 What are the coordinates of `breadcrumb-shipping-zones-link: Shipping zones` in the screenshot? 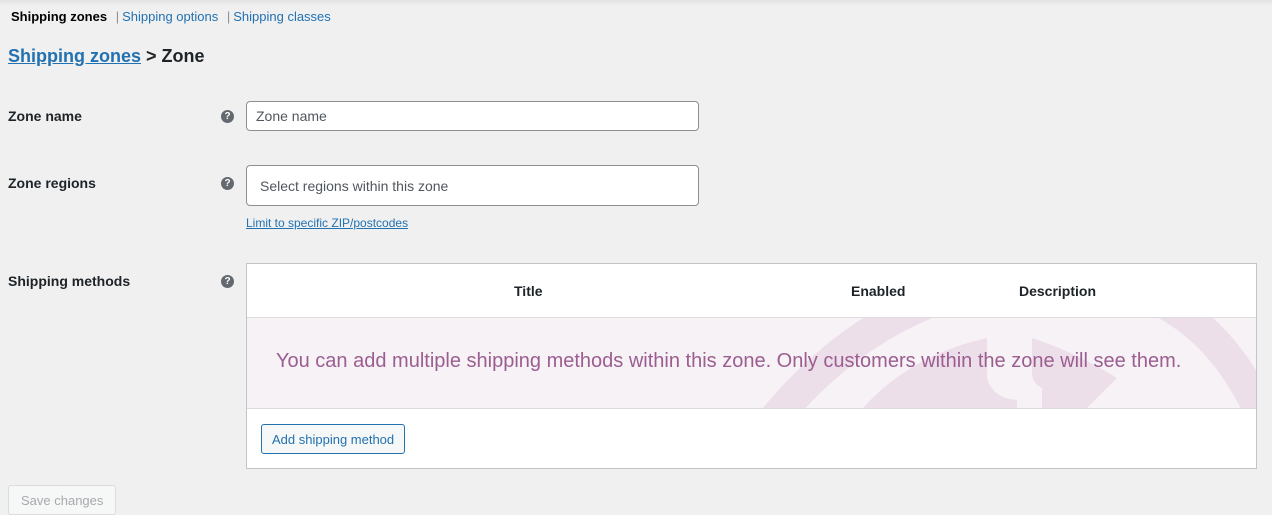 It's located at (74, 56).